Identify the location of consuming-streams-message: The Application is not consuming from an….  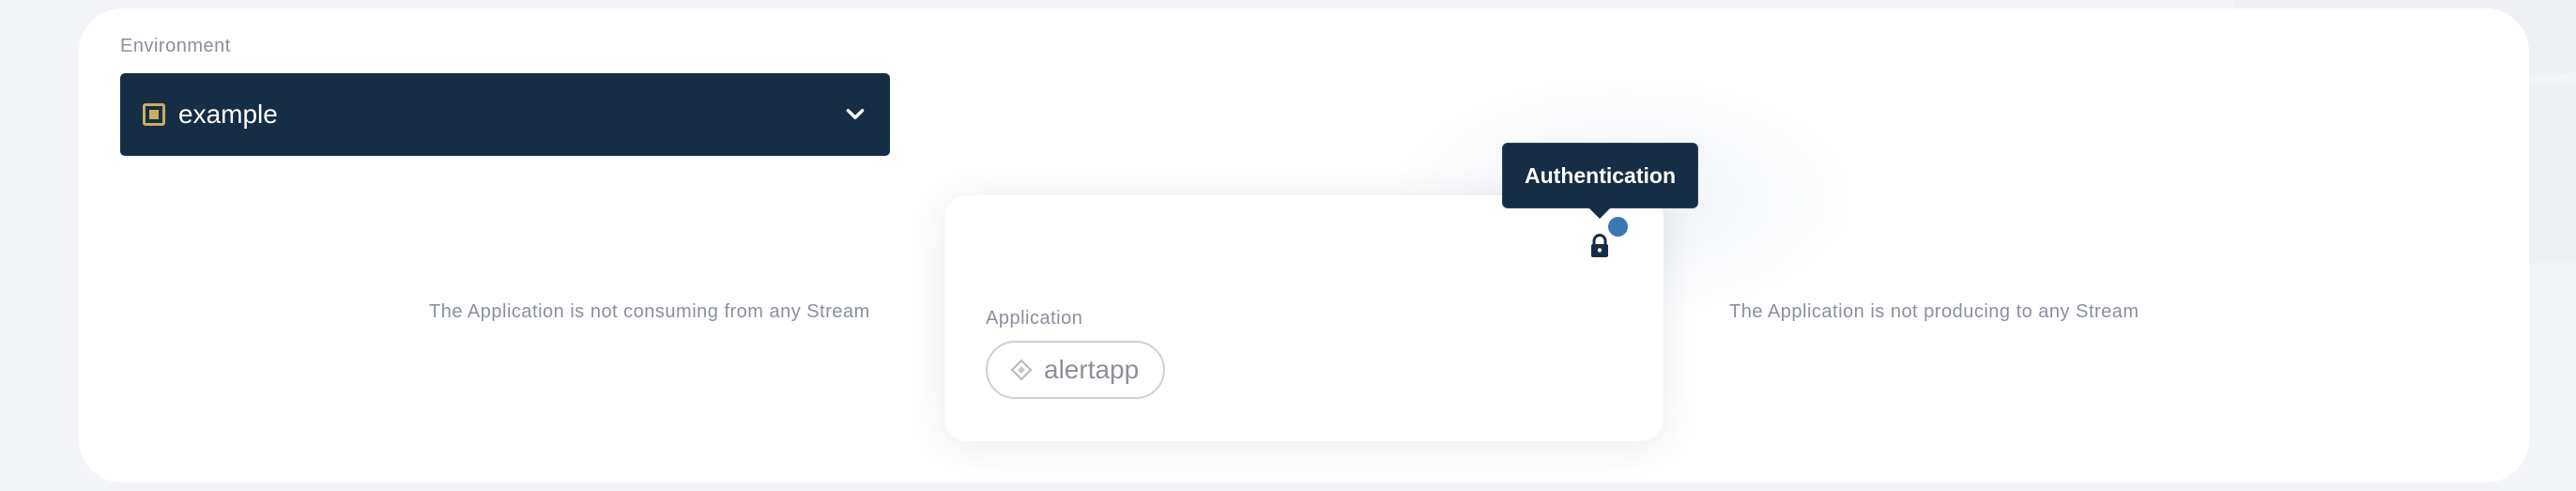
(650, 311).